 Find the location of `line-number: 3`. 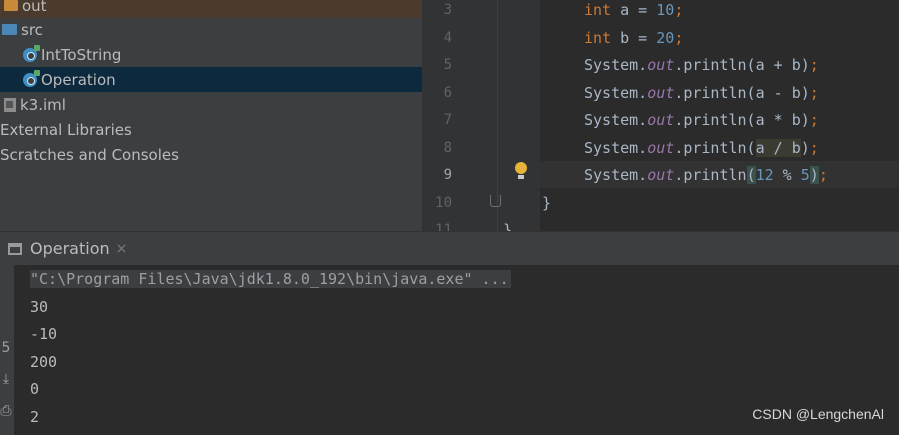

line-number: 3 is located at coordinates (447, 10).